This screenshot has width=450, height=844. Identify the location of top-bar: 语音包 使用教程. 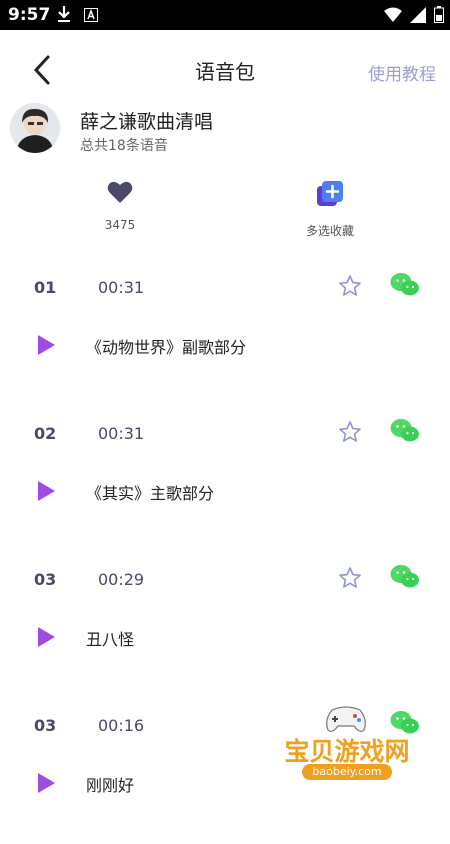
(225, 70).